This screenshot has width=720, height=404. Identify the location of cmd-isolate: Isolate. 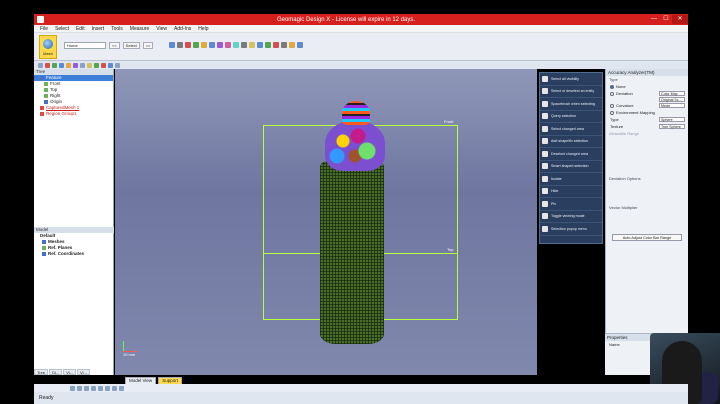
(571, 179).